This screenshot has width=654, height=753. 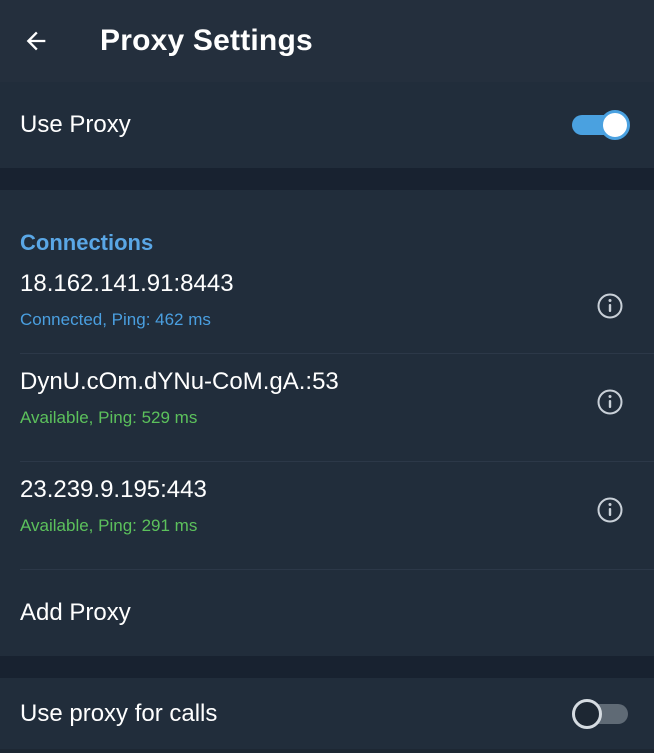 I want to click on use-proxy-toggle, so click(x=601, y=125).